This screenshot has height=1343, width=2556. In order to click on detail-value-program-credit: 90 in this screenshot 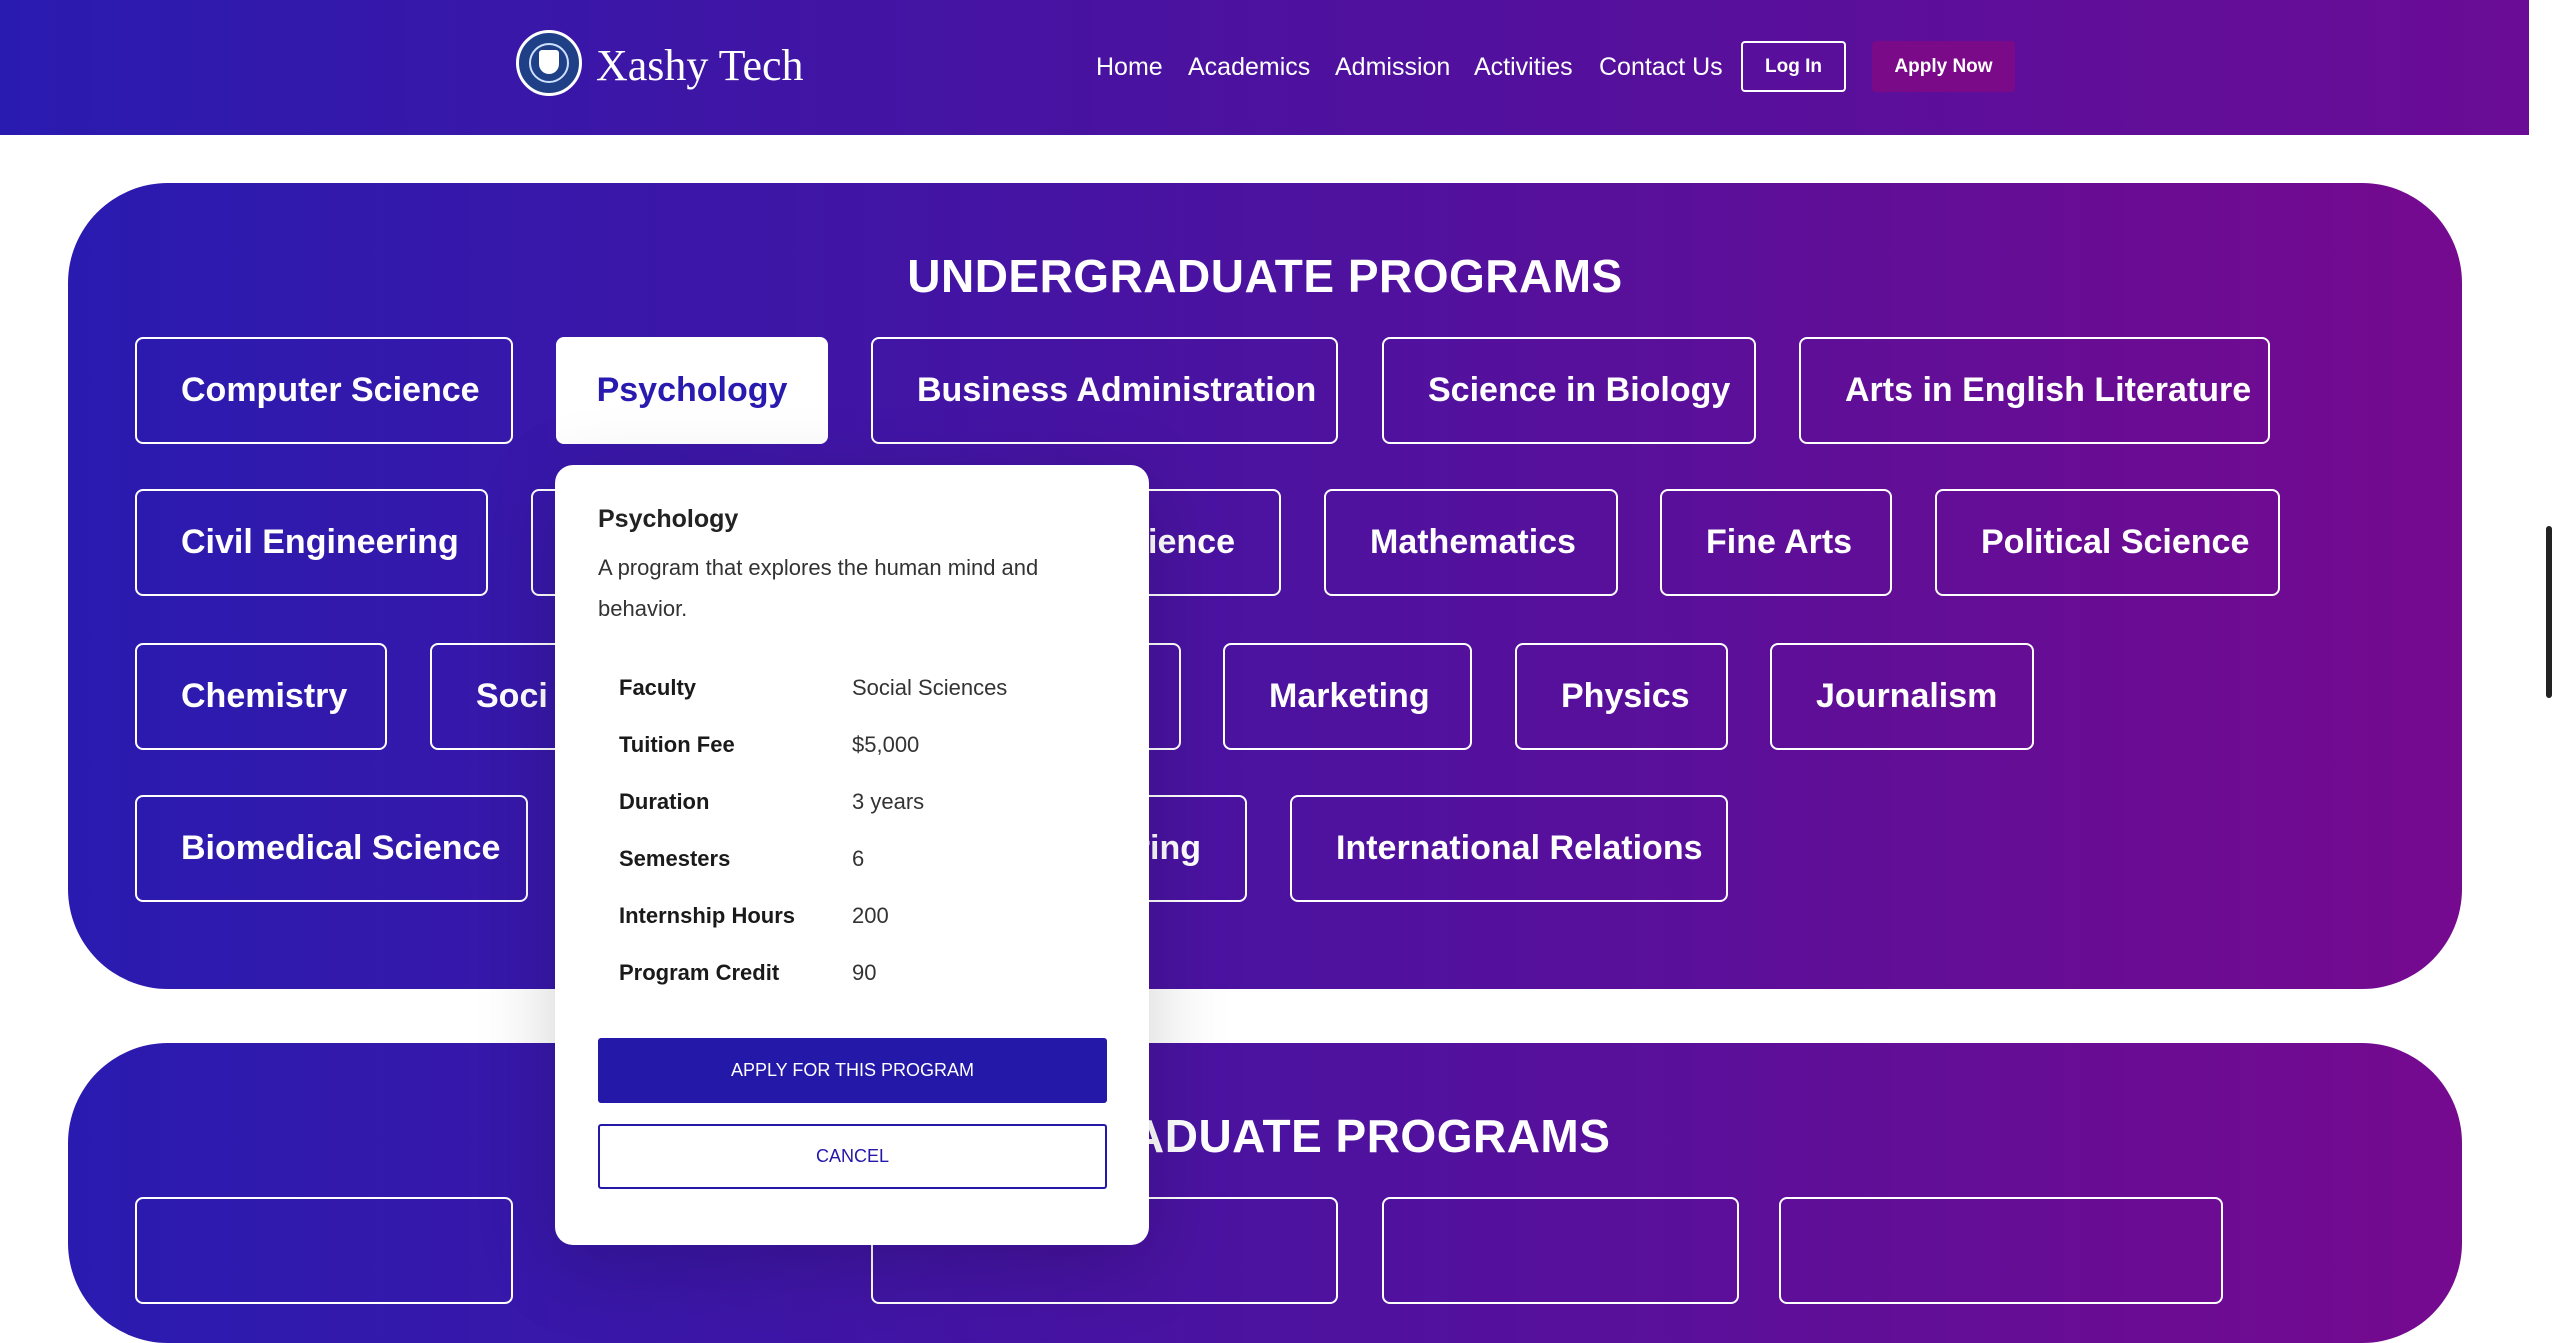, I will do `click(864, 972)`.